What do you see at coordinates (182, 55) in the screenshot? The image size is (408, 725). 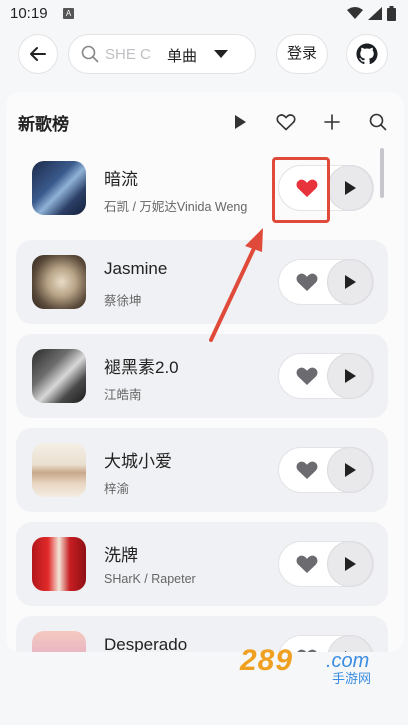 I see `search-type-select: 单曲` at bounding box center [182, 55].